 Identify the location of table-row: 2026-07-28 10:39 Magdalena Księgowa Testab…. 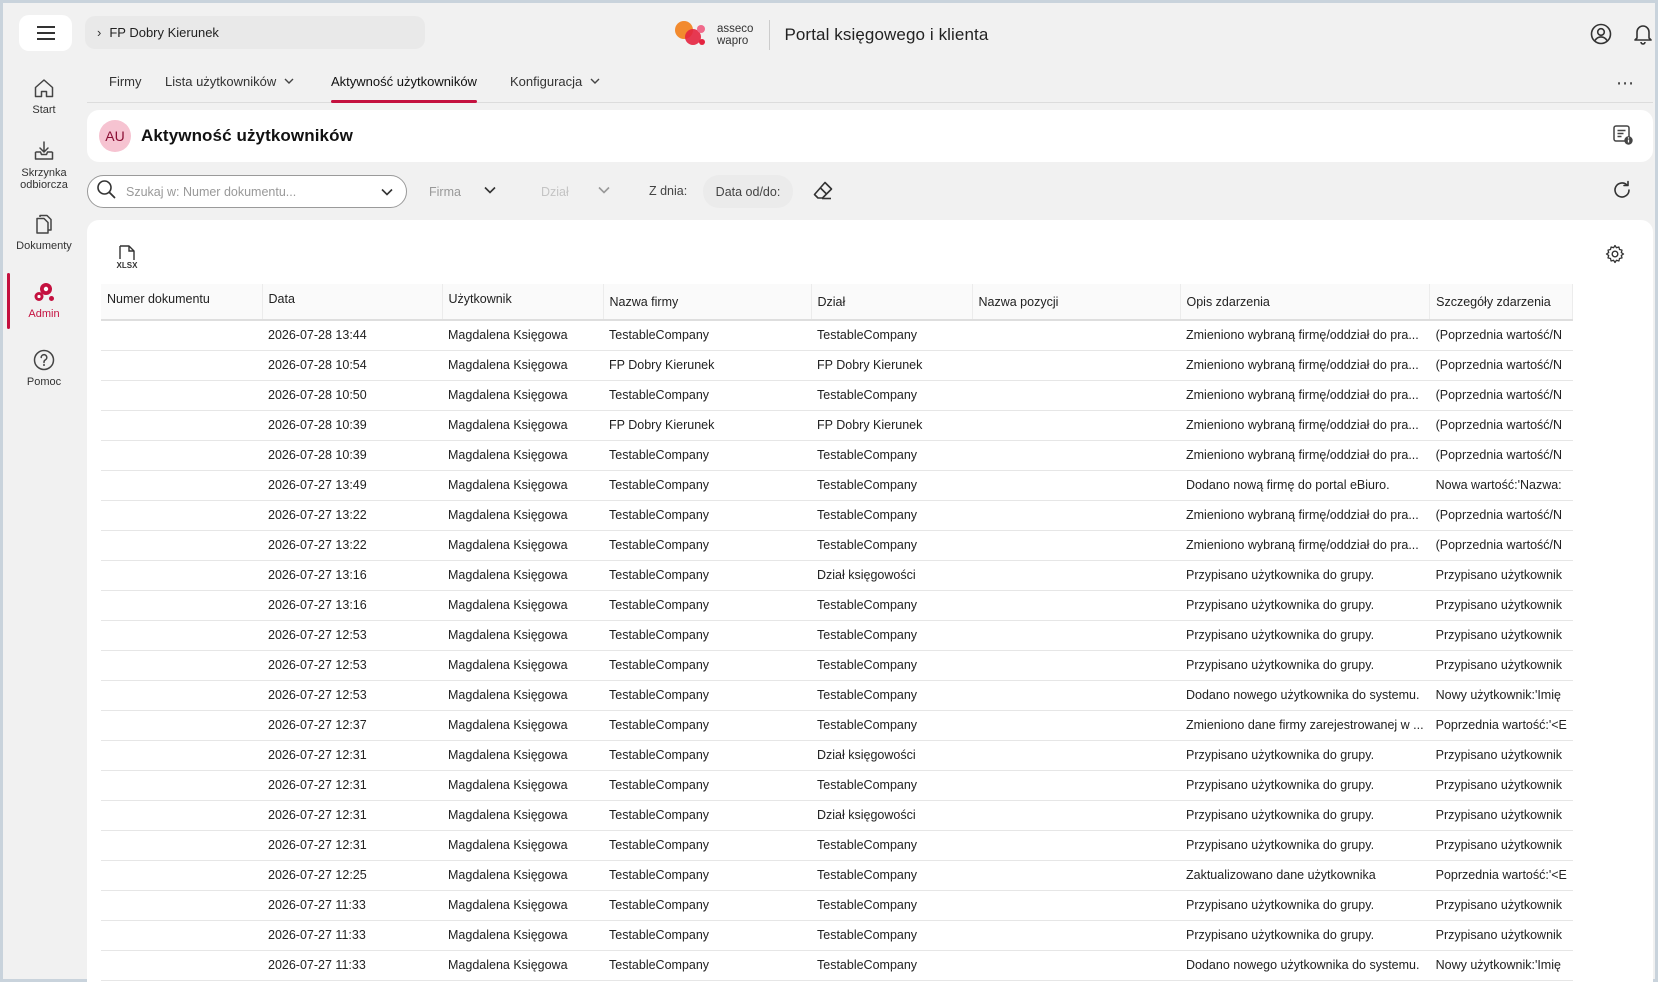
(837, 455).